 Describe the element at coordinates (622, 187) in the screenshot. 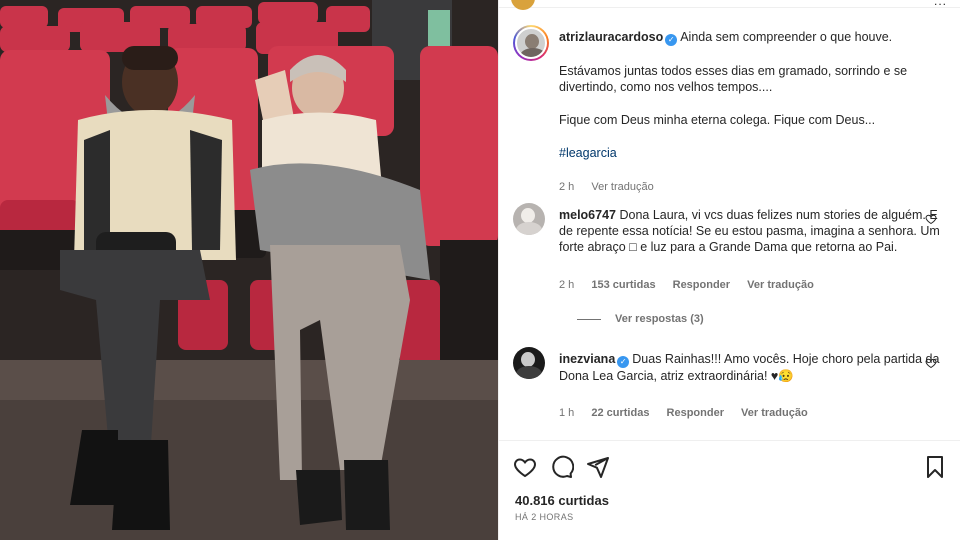

I see `caption-translate-link: Ver tradução` at that location.